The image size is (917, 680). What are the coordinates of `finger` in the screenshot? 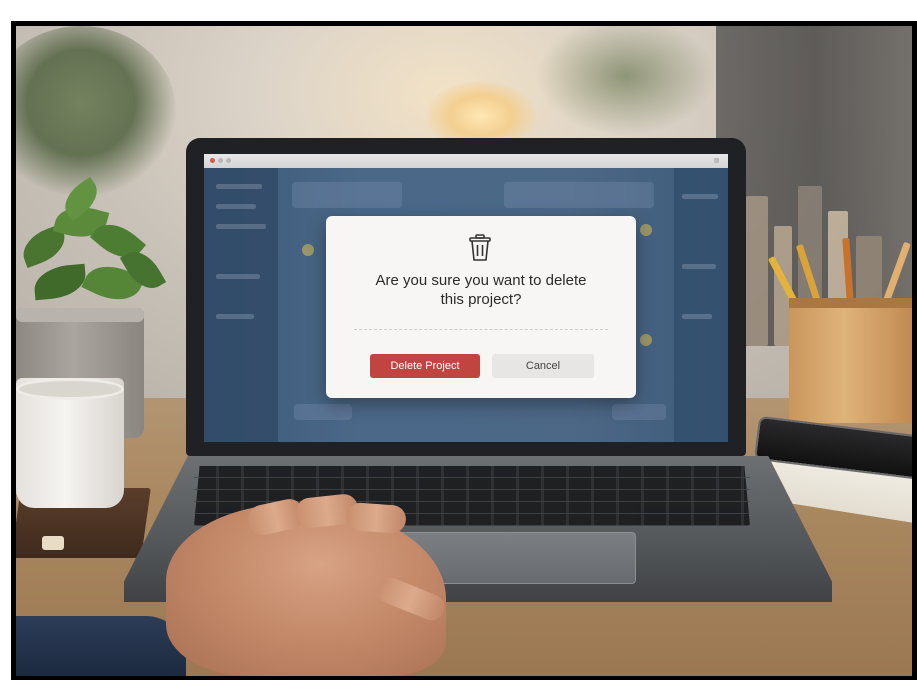 It's located at (376, 518).